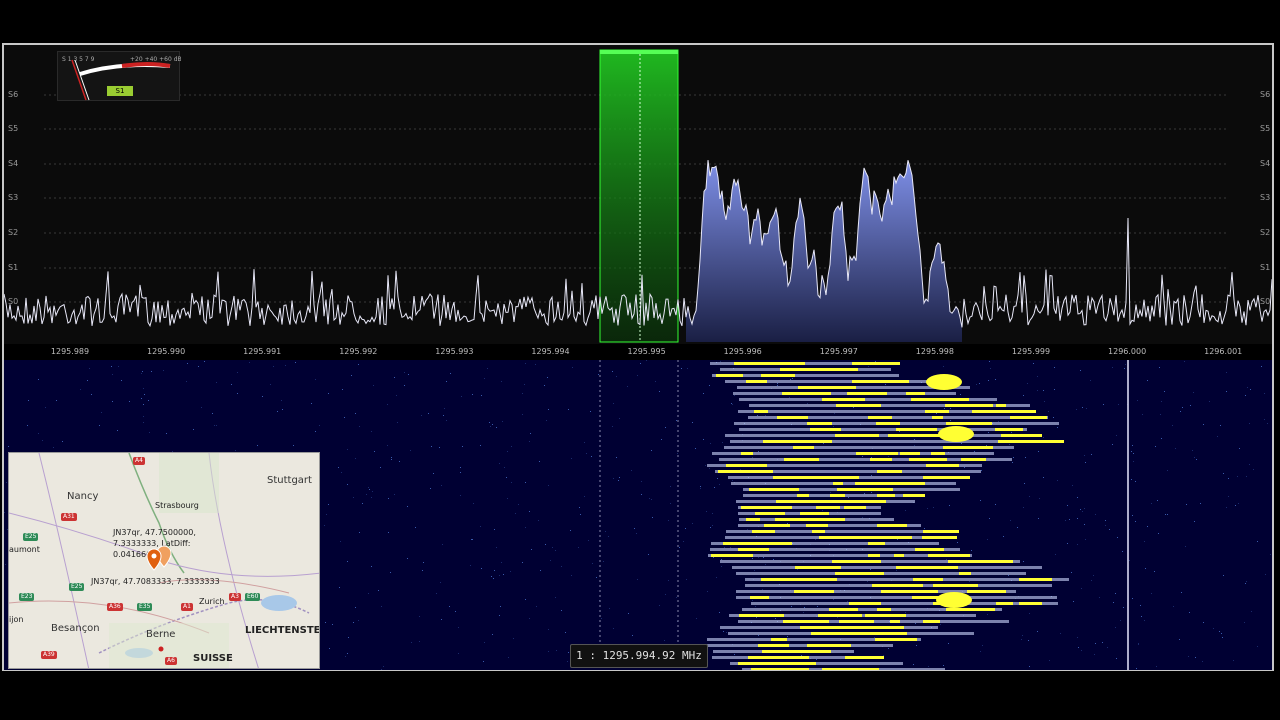 This screenshot has height=720, width=1280. Describe the element at coordinates (24, 549) in the screenshot. I see `map-city-chaumont: aumont` at that location.